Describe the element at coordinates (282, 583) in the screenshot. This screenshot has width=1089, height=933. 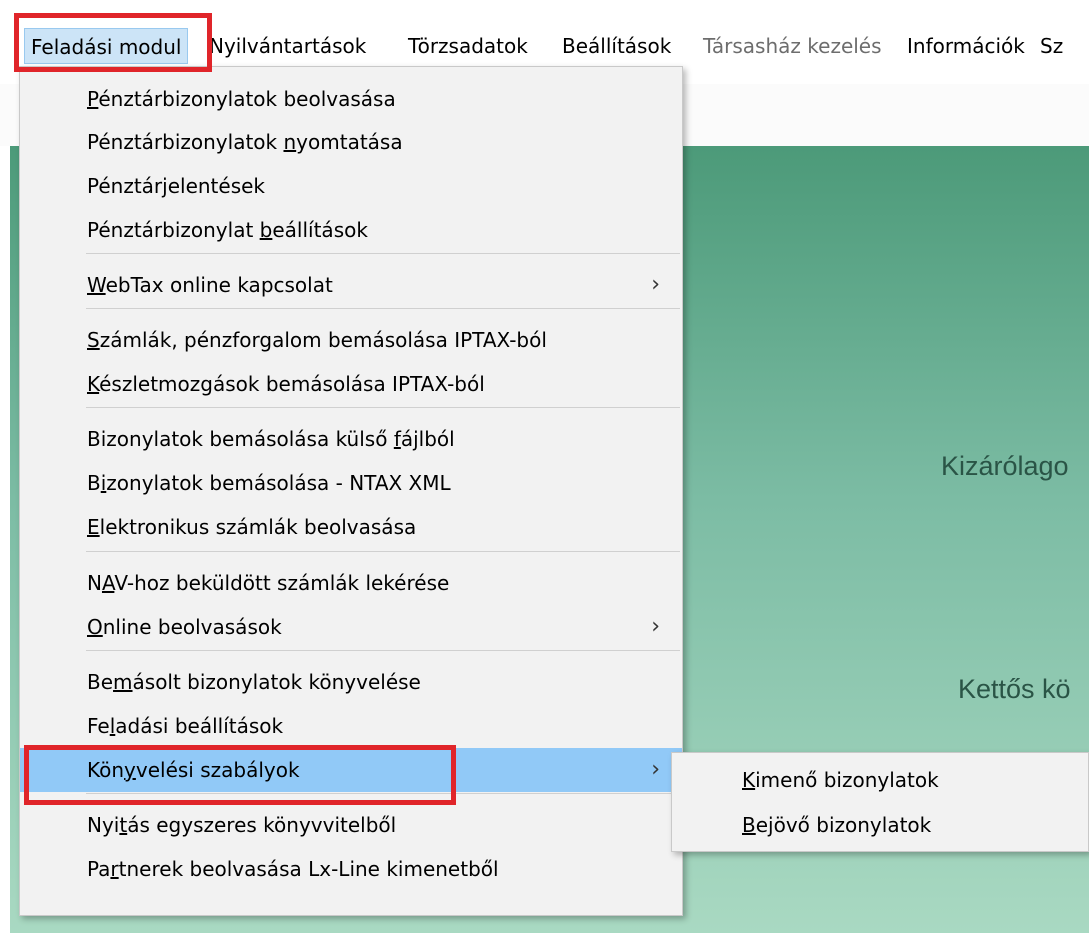
I see `menu-item-label-part: V-hoz beküldött számlák lekérése` at that location.